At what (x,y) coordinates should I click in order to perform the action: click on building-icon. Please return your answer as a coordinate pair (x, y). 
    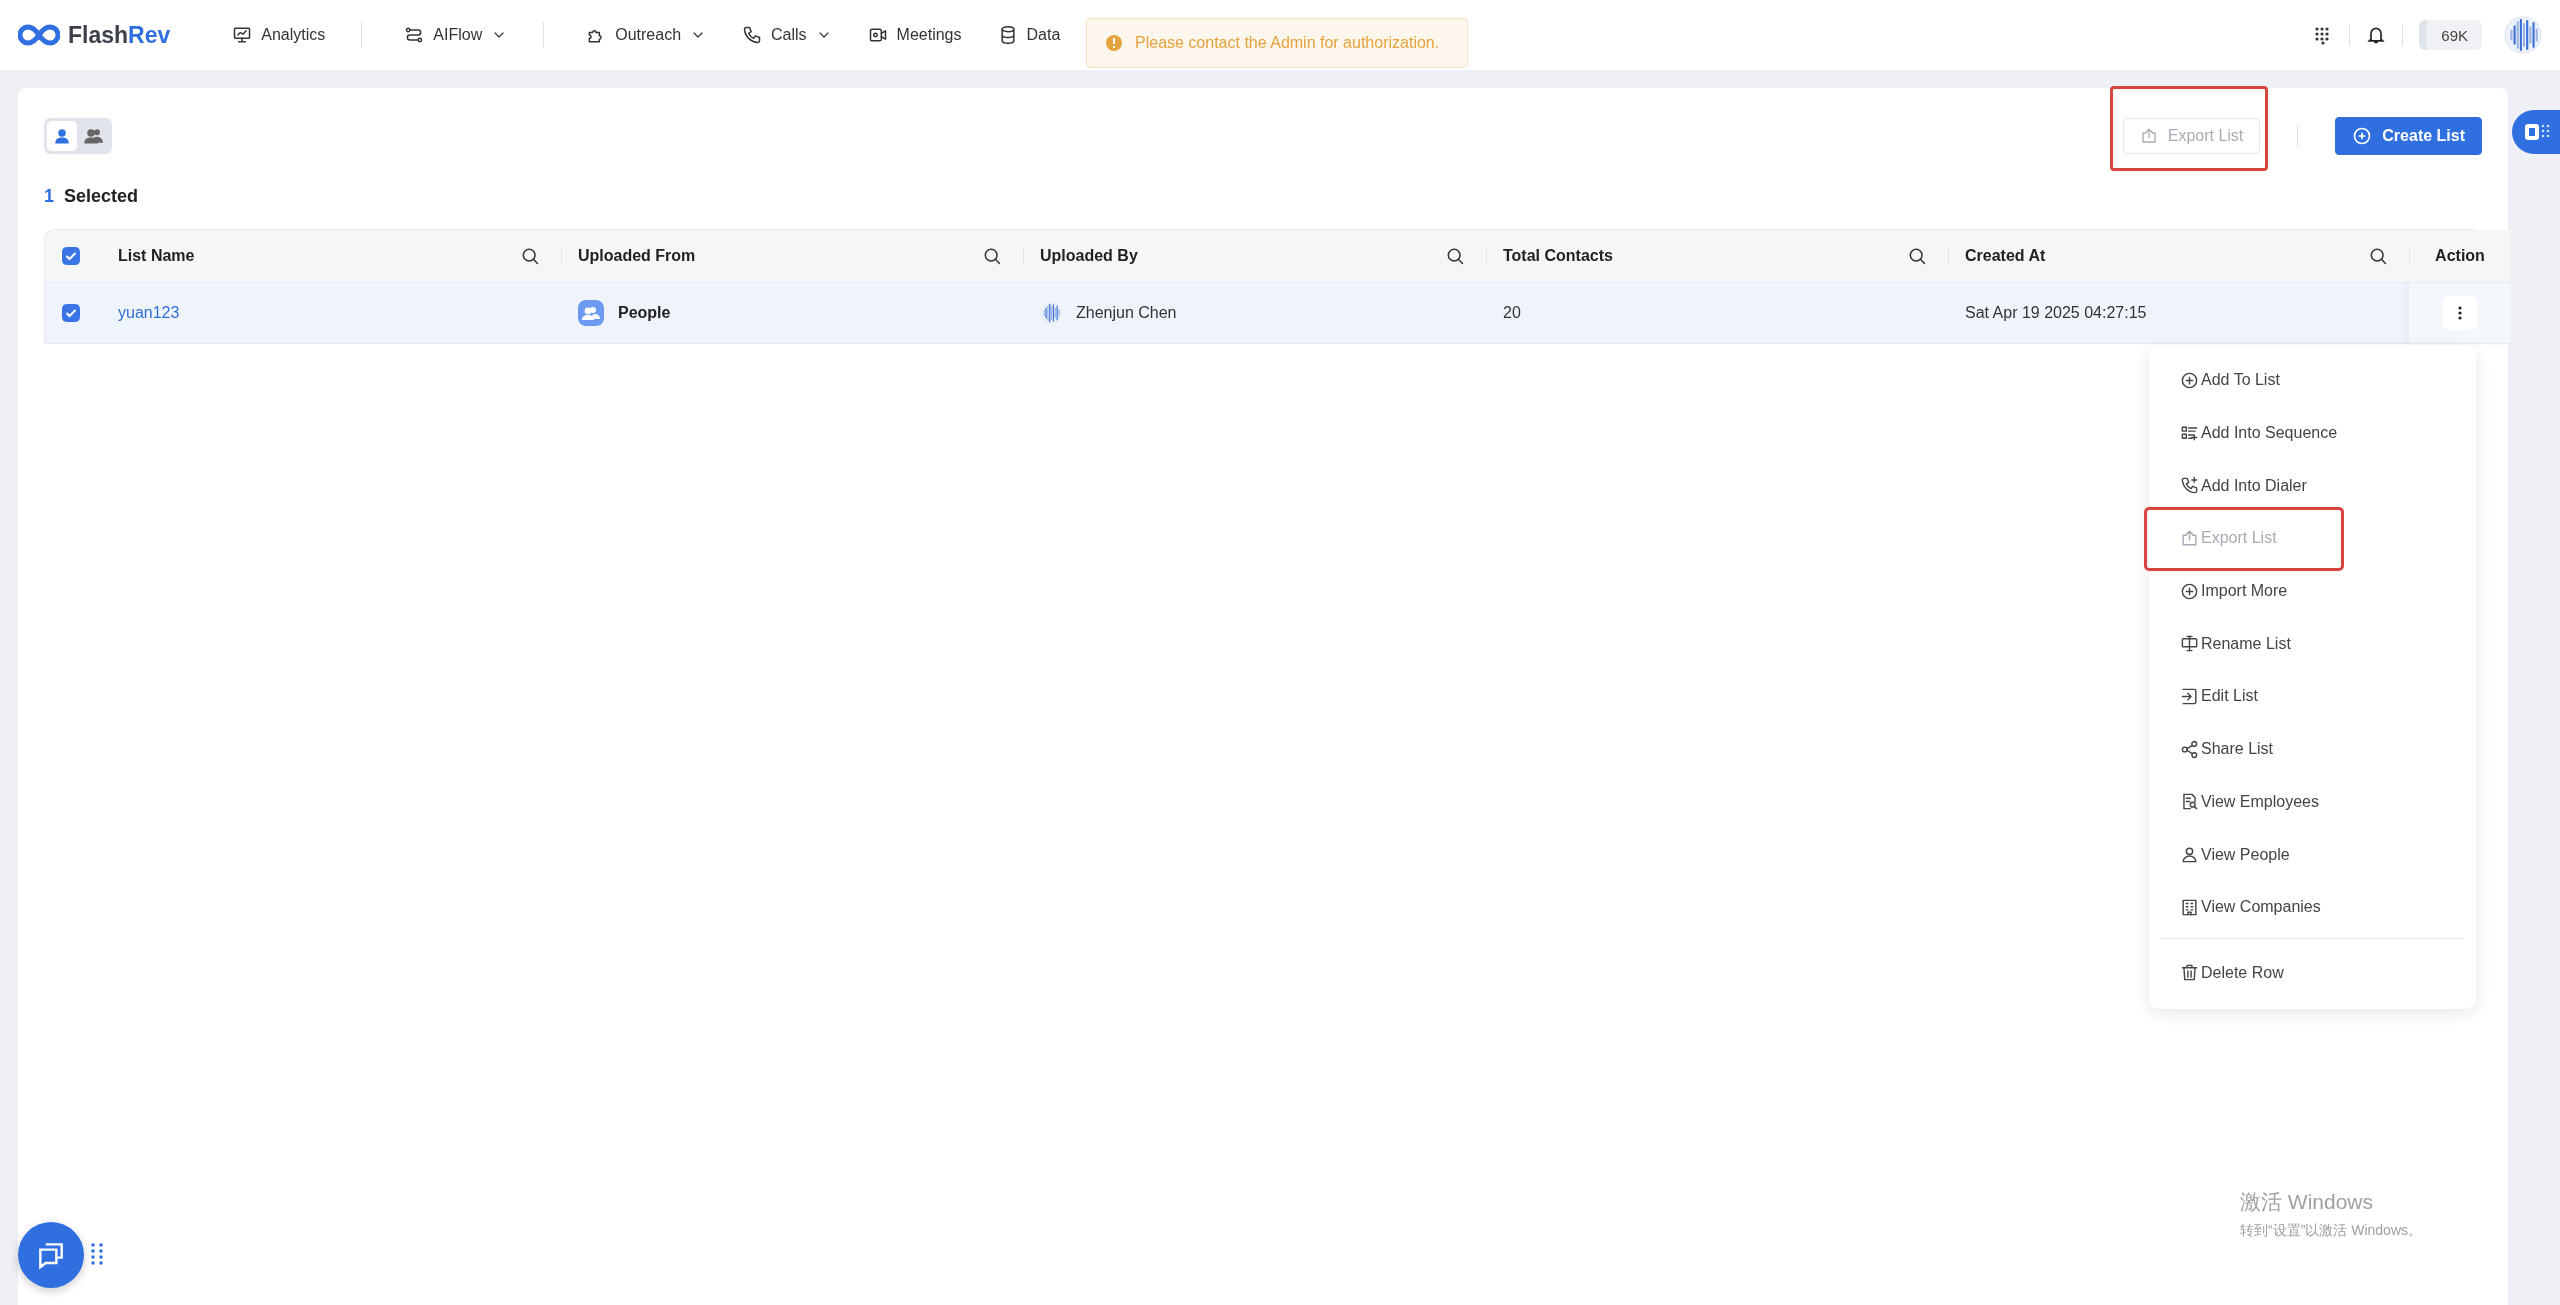
    Looking at the image, I should click on (2189, 907).